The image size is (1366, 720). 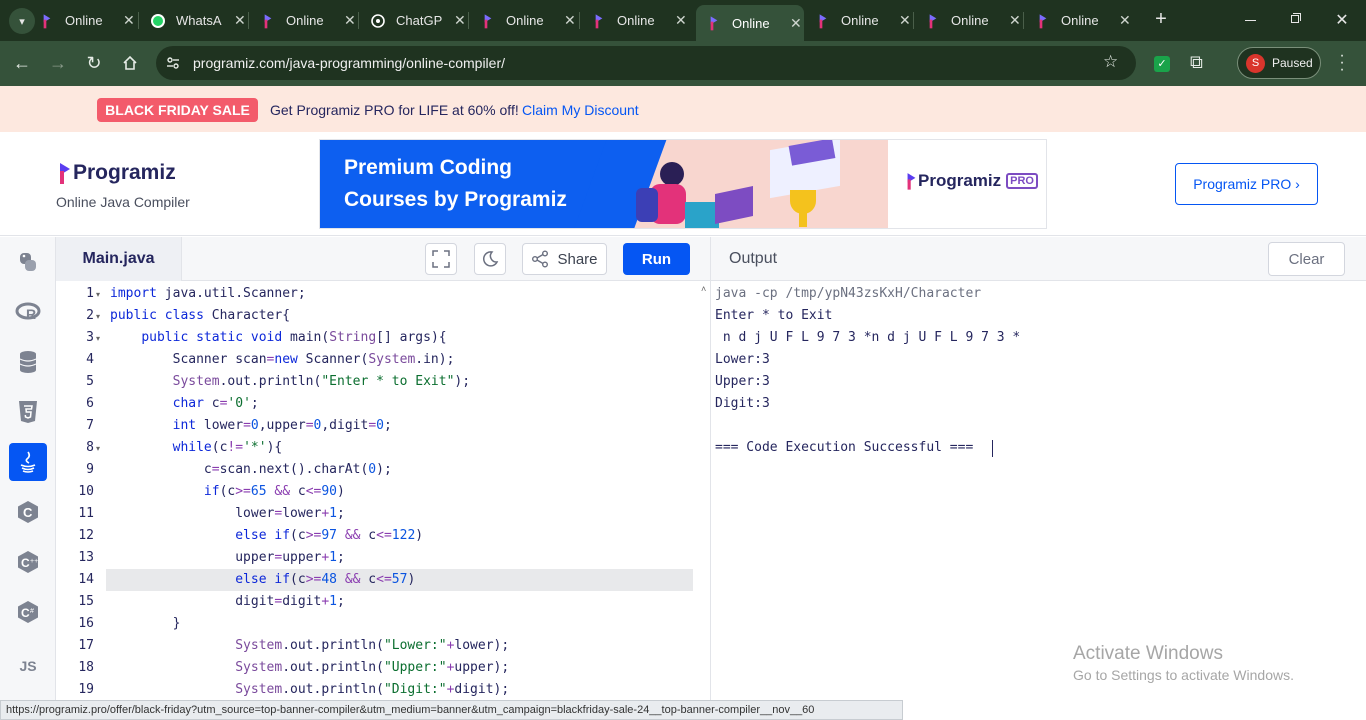 What do you see at coordinates (540, 259) in the screenshot?
I see `share-icon` at bounding box center [540, 259].